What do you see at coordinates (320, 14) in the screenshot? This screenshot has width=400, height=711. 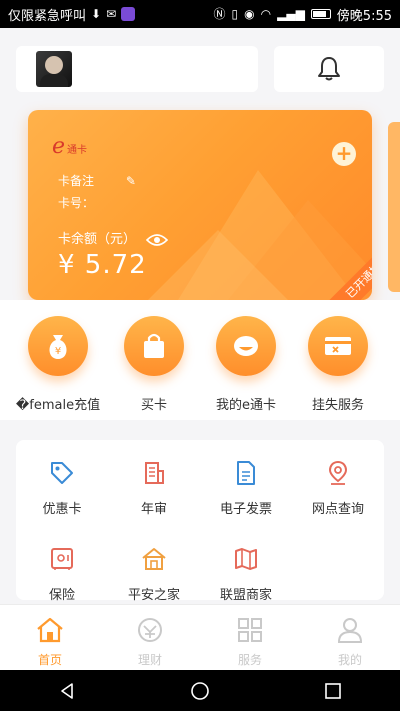 I see `battery-icon` at bounding box center [320, 14].